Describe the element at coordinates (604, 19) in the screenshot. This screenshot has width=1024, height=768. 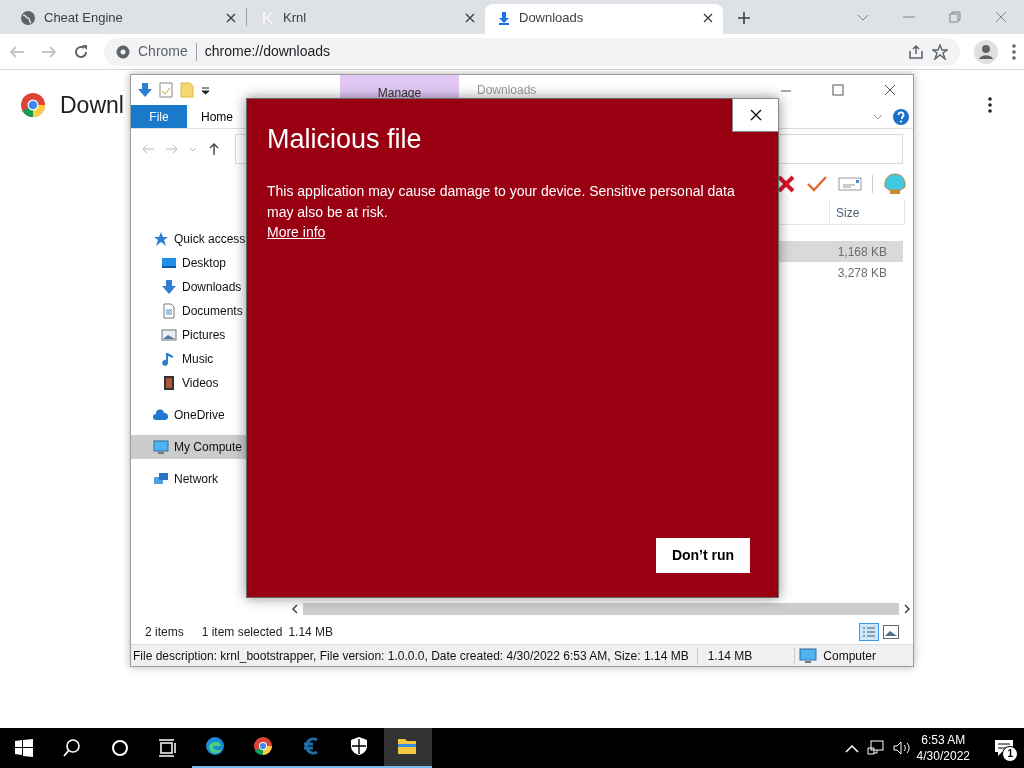
I see `browser-tab: Downloads` at that location.